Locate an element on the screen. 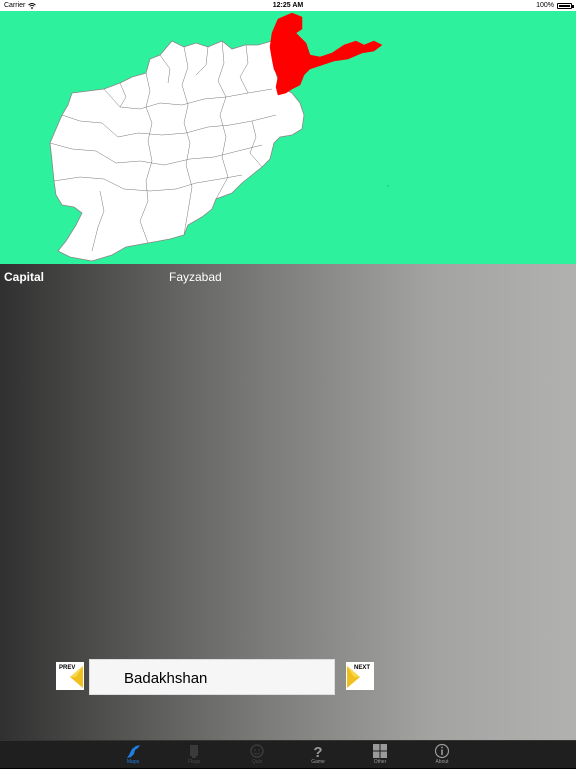 The width and height of the screenshot is (576, 769). status-bar: Carrier 12:25 AM 100% is located at coordinates (288, 5).